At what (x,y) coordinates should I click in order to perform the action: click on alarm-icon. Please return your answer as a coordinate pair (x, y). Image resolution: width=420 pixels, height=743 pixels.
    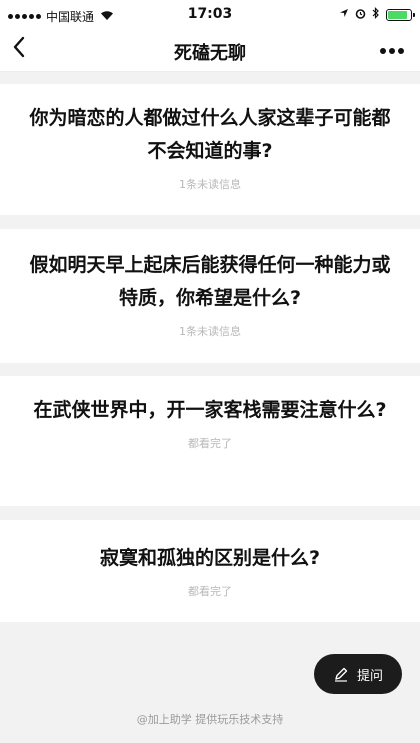
    Looking at the image, I should click on (360, 15).